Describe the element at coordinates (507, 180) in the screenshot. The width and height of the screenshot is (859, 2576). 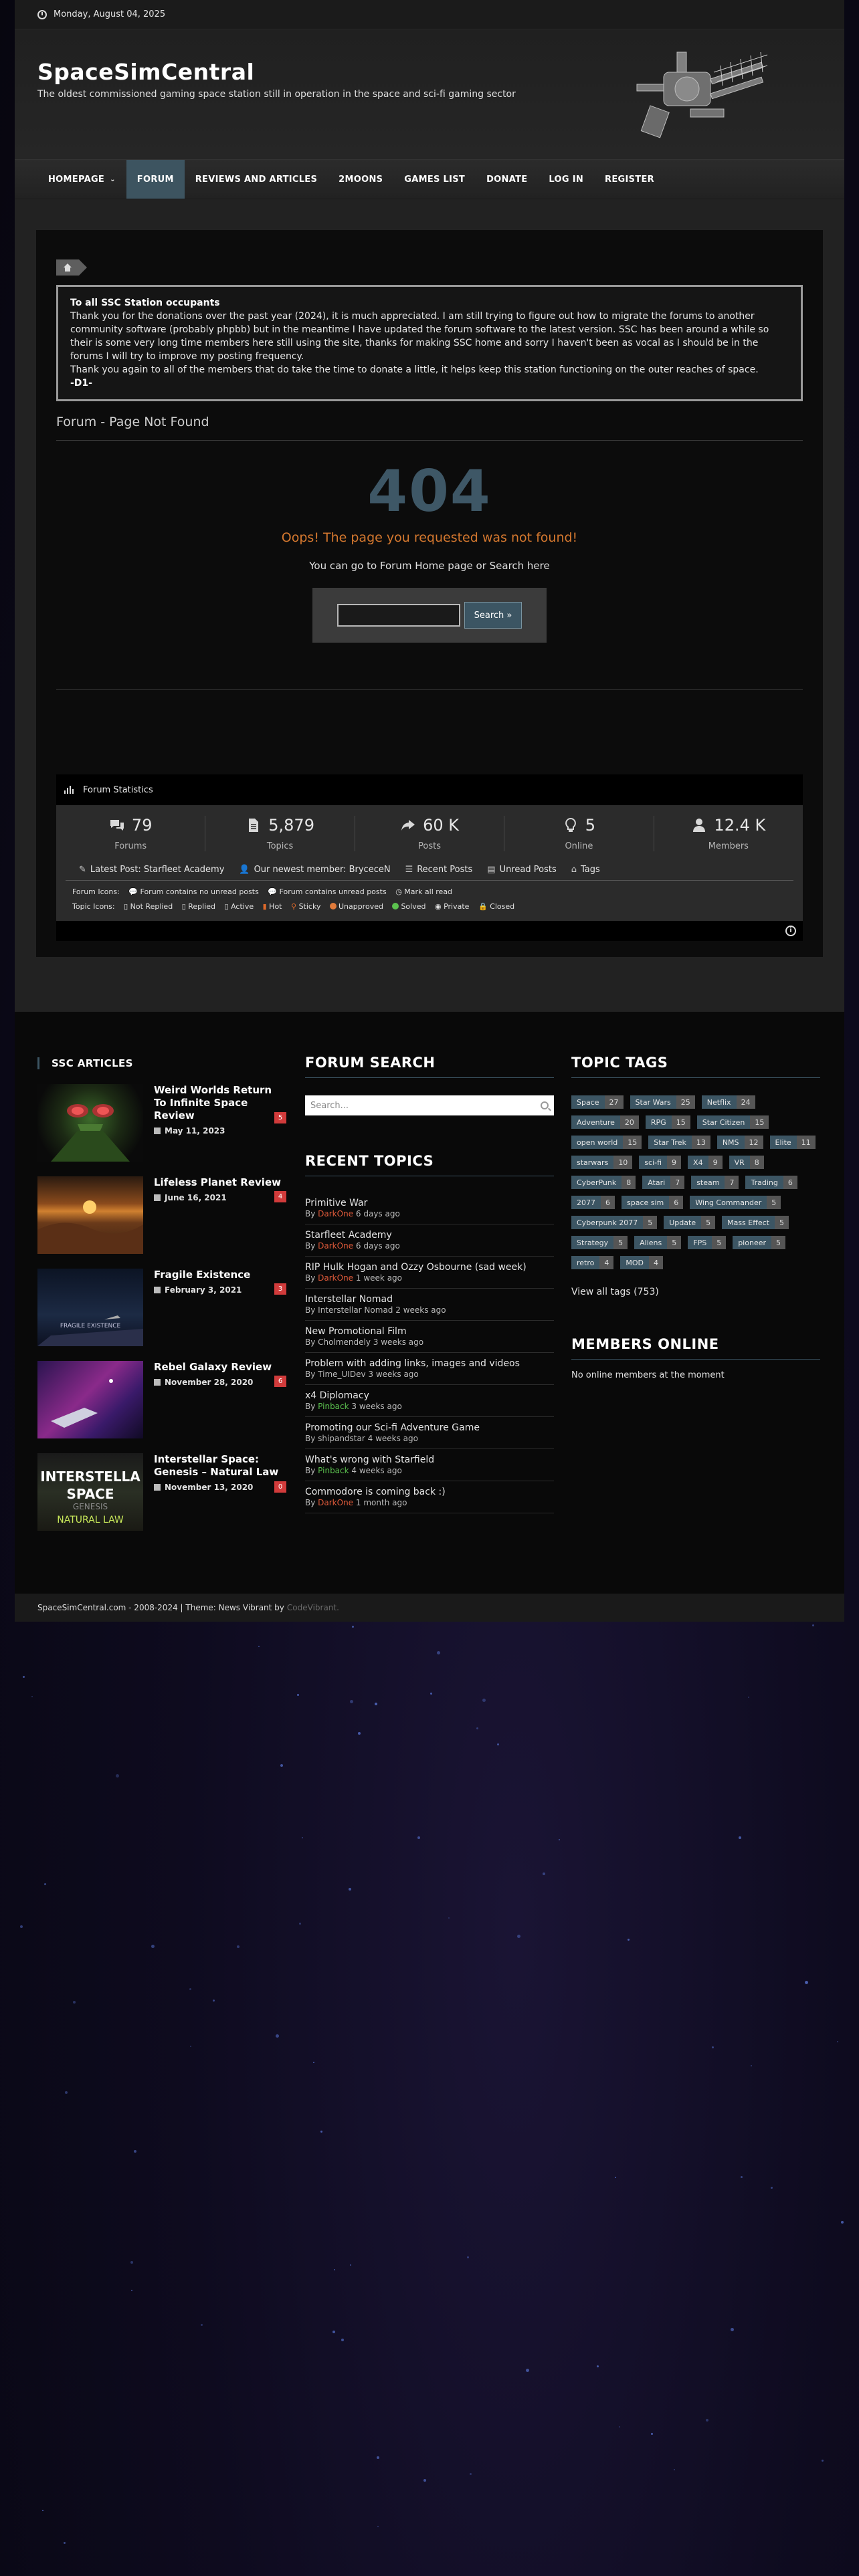
I see `nav-donate: DONATE` at that location.